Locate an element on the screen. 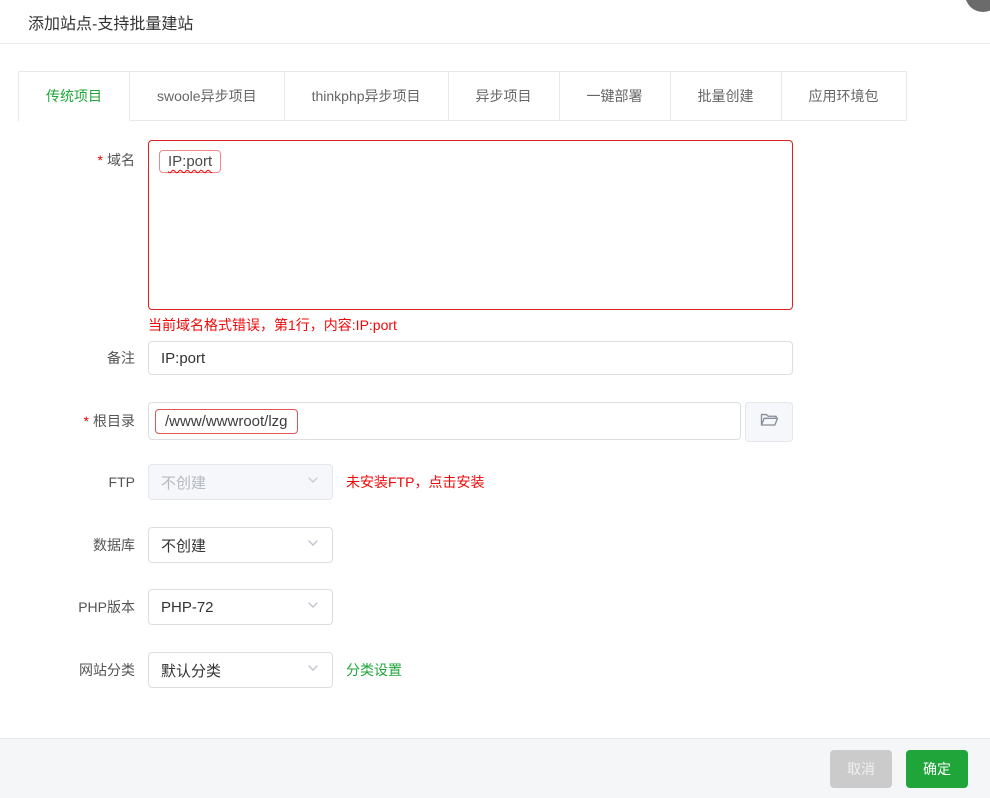  php-version-select: PHP-72 is located at coordinates (240, 607).